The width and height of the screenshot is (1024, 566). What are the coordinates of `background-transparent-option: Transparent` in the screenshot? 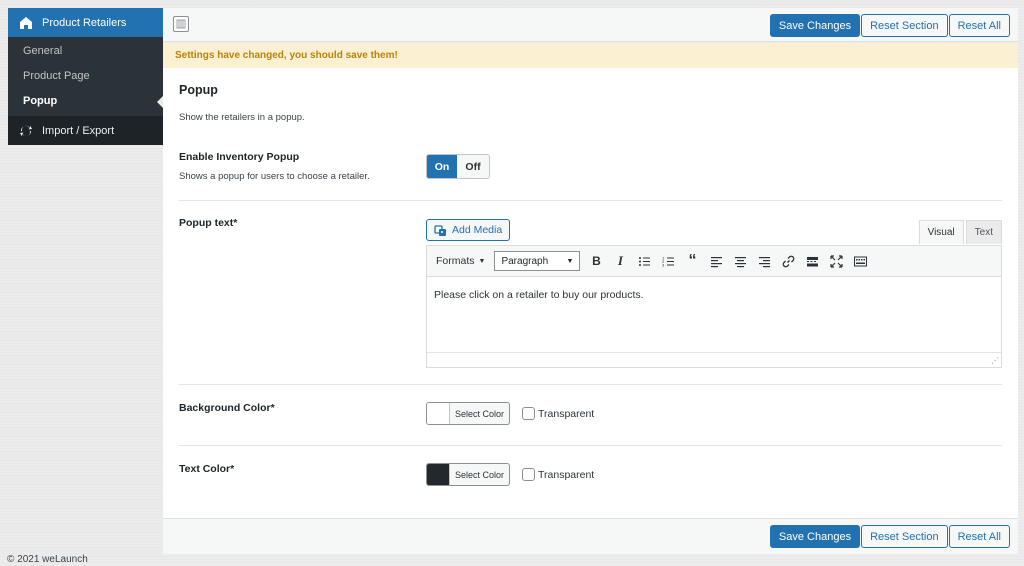 It's located at (558, 413).